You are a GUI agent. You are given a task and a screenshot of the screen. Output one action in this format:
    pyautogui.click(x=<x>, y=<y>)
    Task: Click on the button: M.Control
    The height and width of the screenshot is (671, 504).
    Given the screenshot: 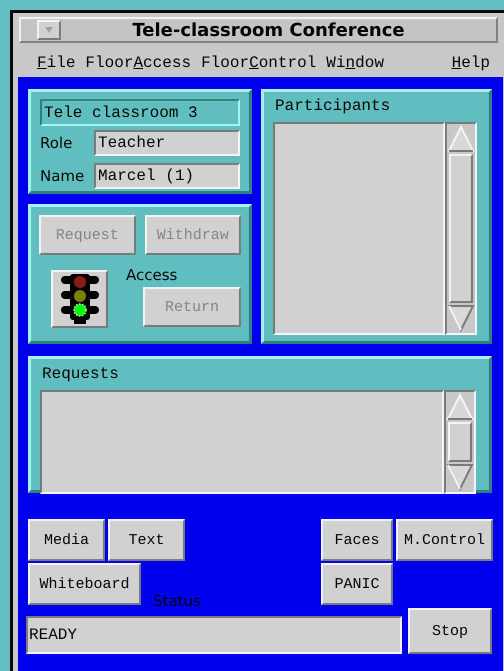 What is the action you would take?
    pyautogui.click(x=444, y=540)
    